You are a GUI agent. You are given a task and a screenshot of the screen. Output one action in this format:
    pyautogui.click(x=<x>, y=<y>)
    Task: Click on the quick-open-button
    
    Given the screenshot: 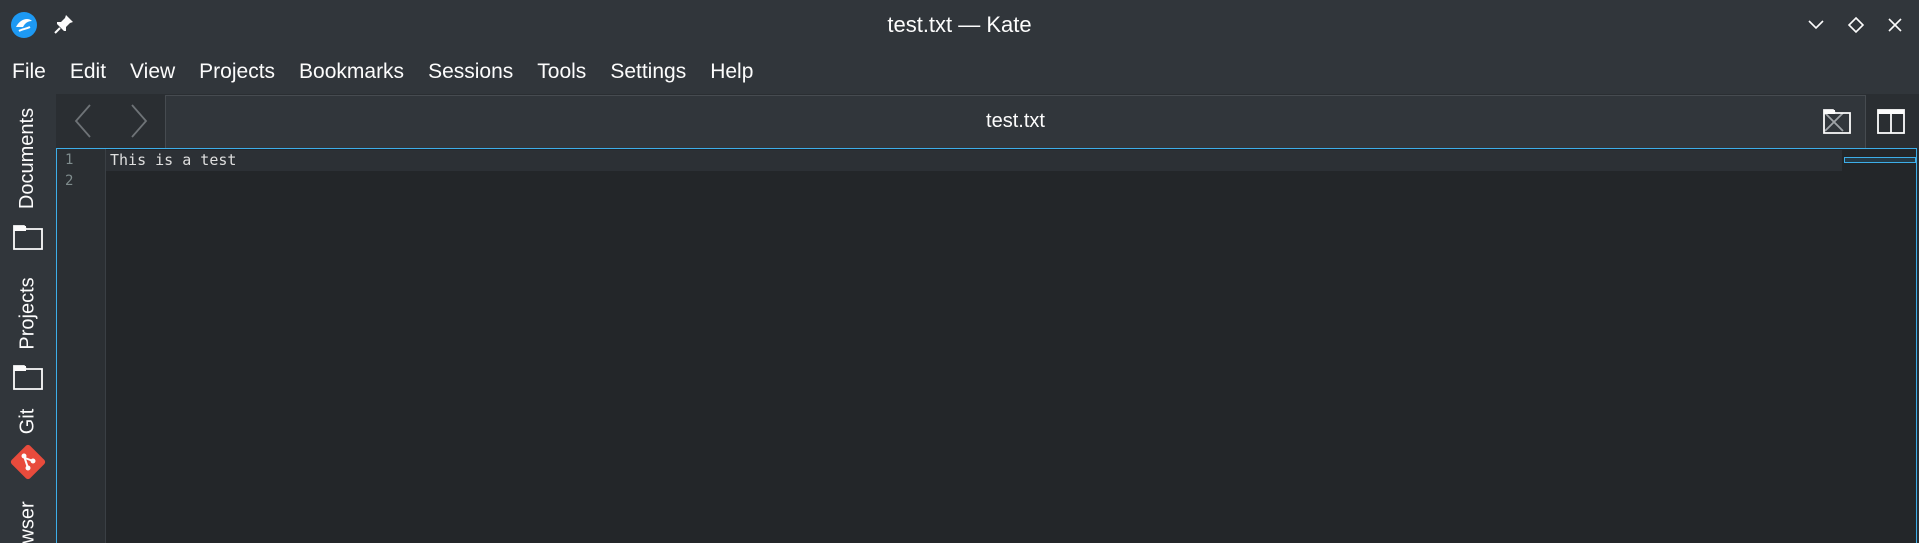 What is the action you would take?
    pyautogui.click(x=1837, y=121)
    